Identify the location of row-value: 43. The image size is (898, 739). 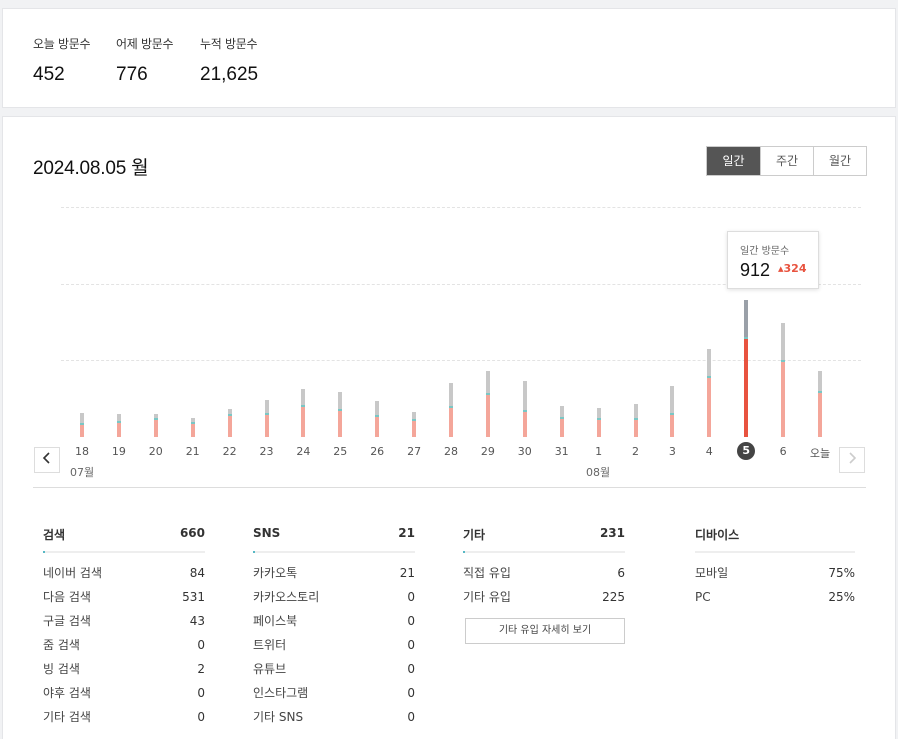
(197, 621).